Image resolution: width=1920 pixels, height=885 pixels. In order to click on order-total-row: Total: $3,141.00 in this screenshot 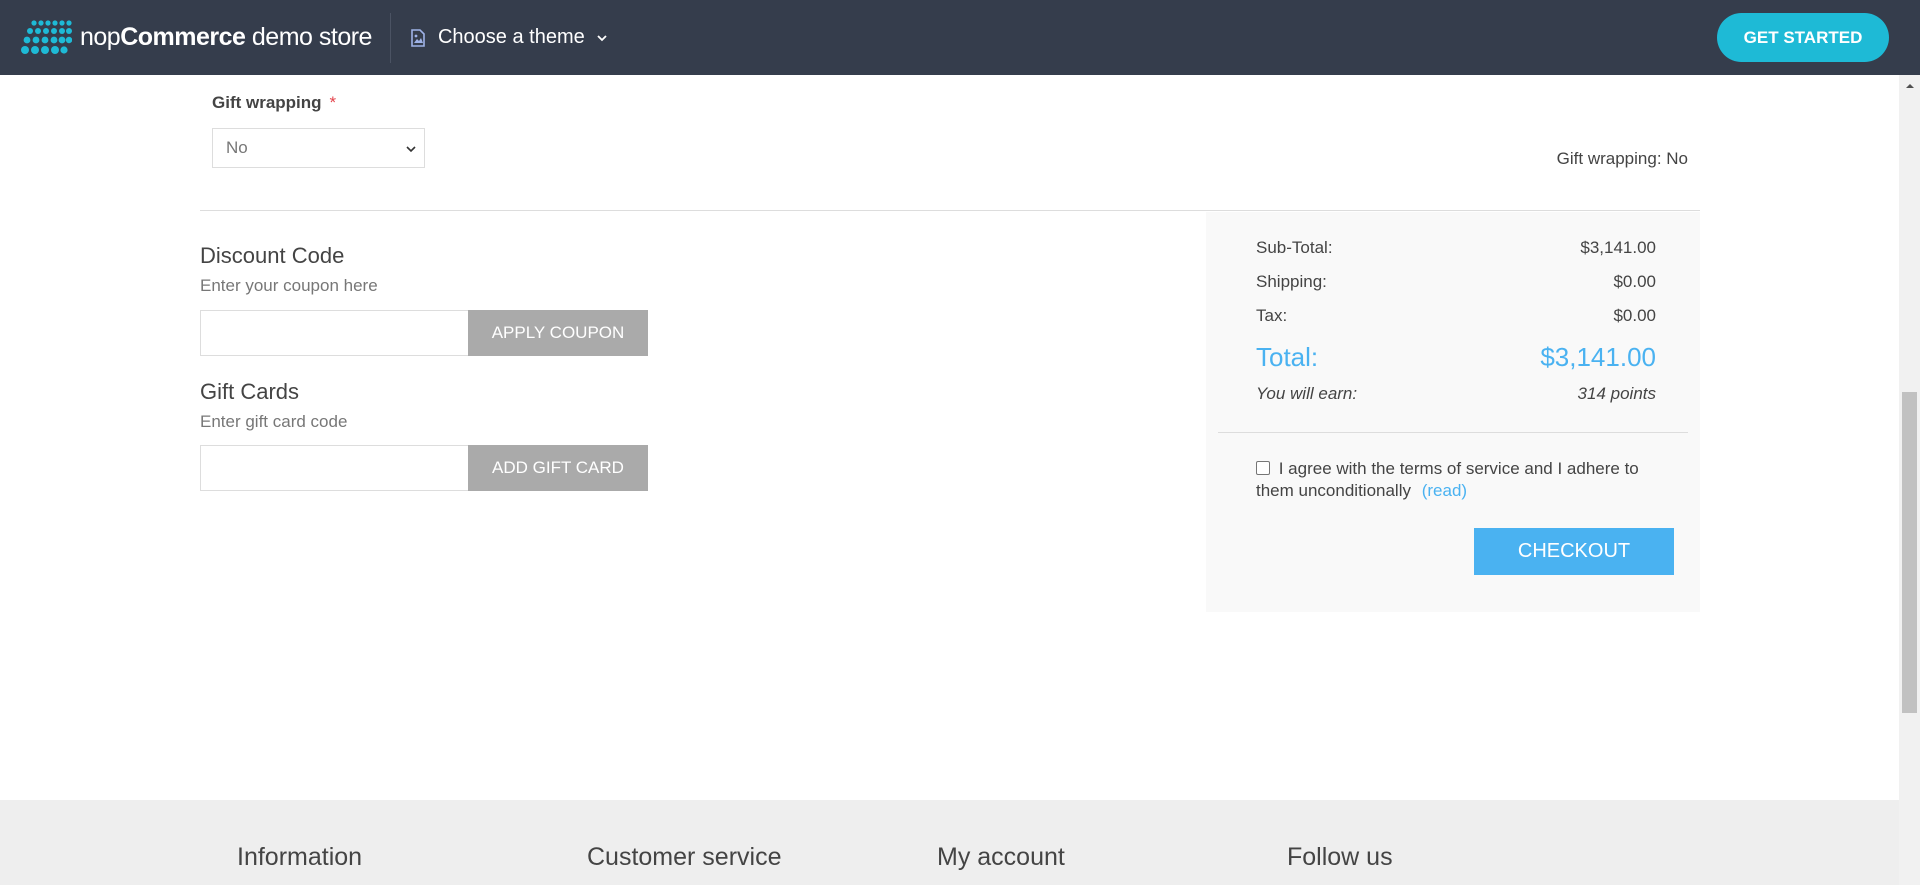, I will do `click(1456, 357)`.